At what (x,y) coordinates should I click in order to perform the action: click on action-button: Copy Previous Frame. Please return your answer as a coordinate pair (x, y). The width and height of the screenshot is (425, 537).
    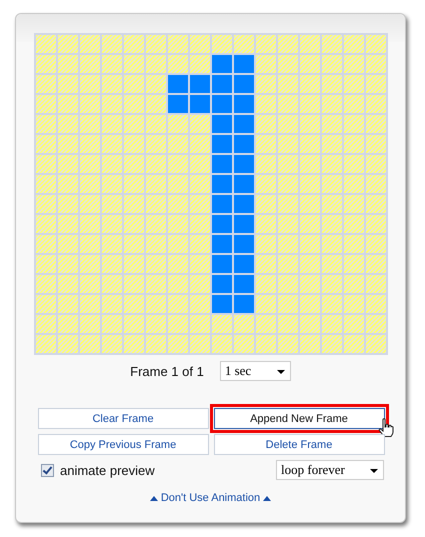
    Looking at the image, I should click on (123, 444).